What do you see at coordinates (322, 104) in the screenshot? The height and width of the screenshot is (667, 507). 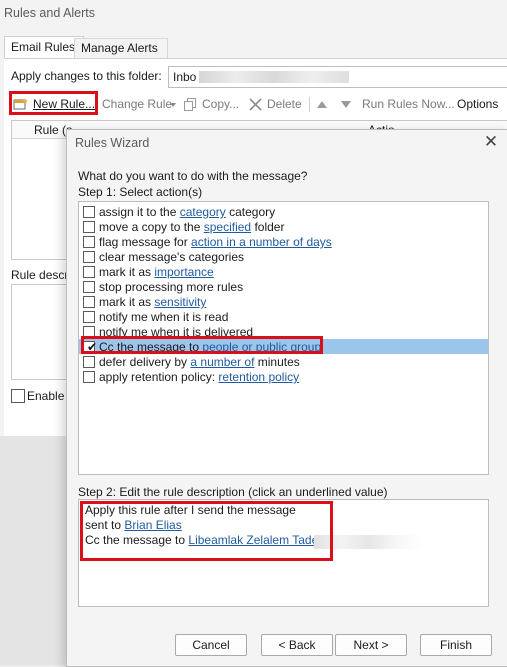 I see `move-up-icon` at bounding box center [322, 104].